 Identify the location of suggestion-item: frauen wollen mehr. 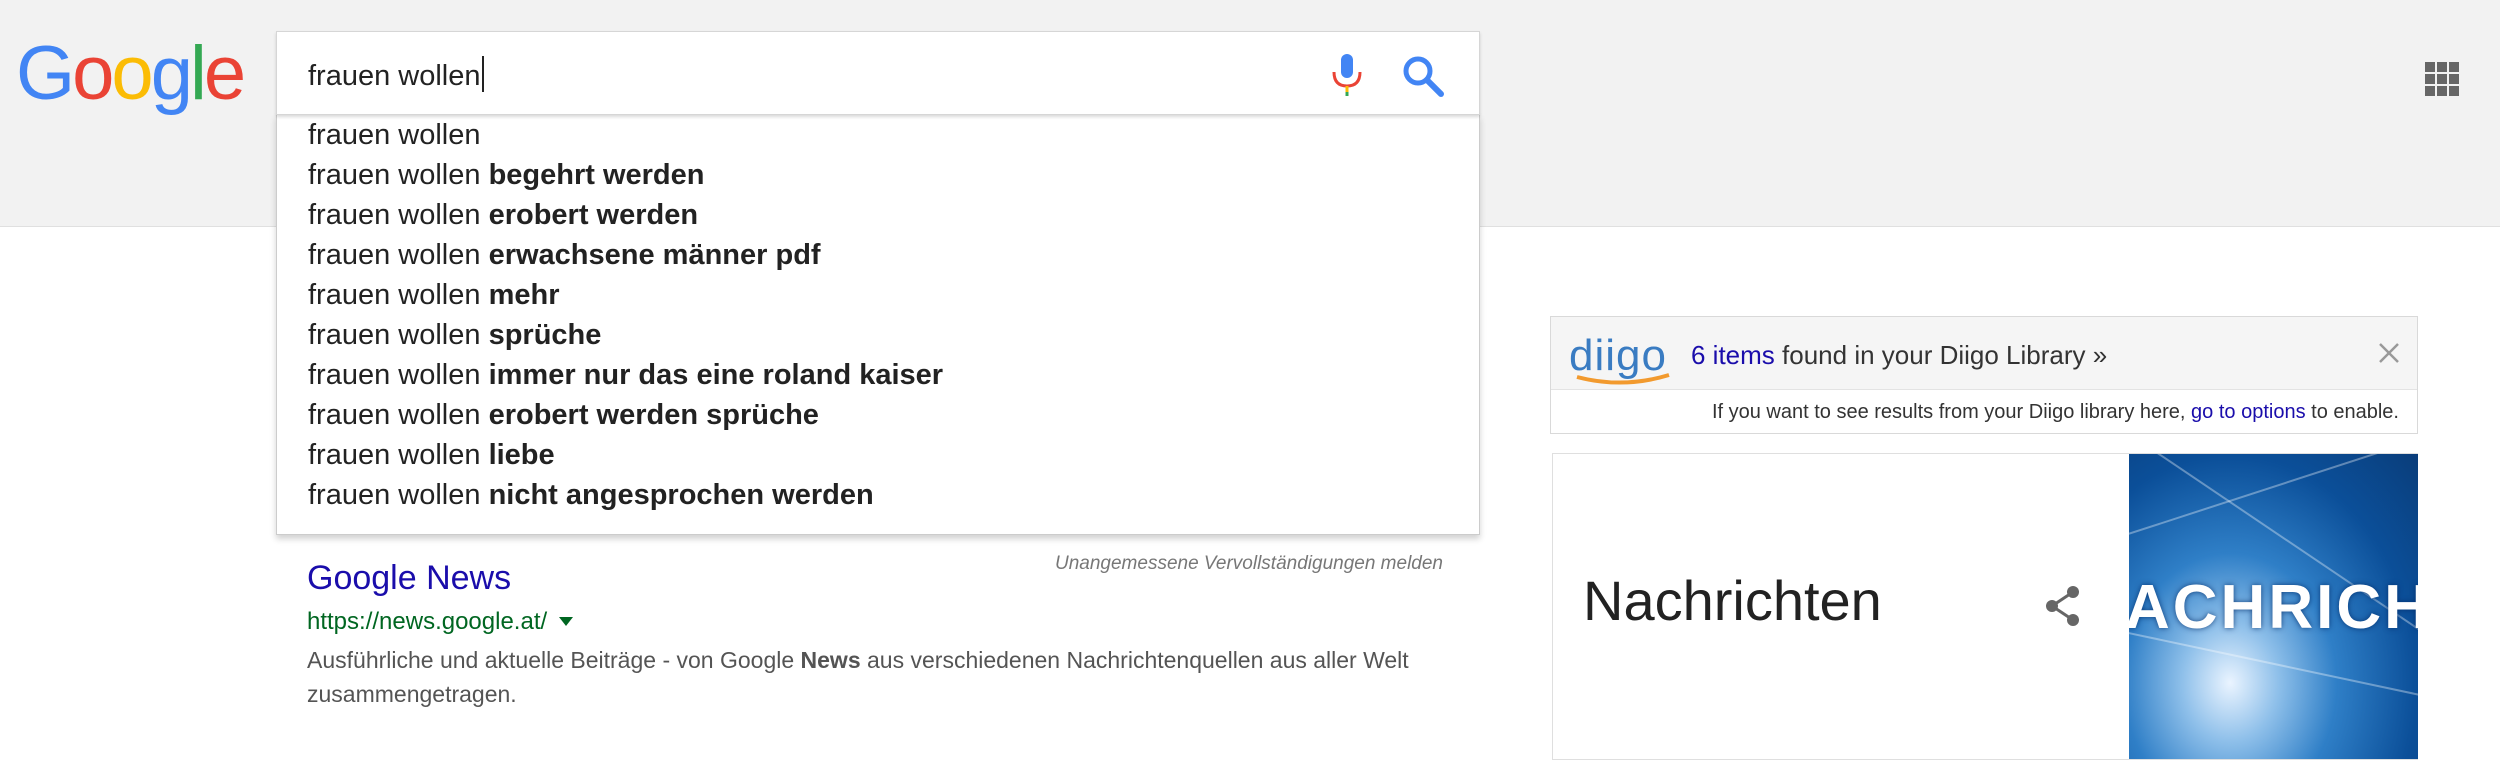
(433, 295).